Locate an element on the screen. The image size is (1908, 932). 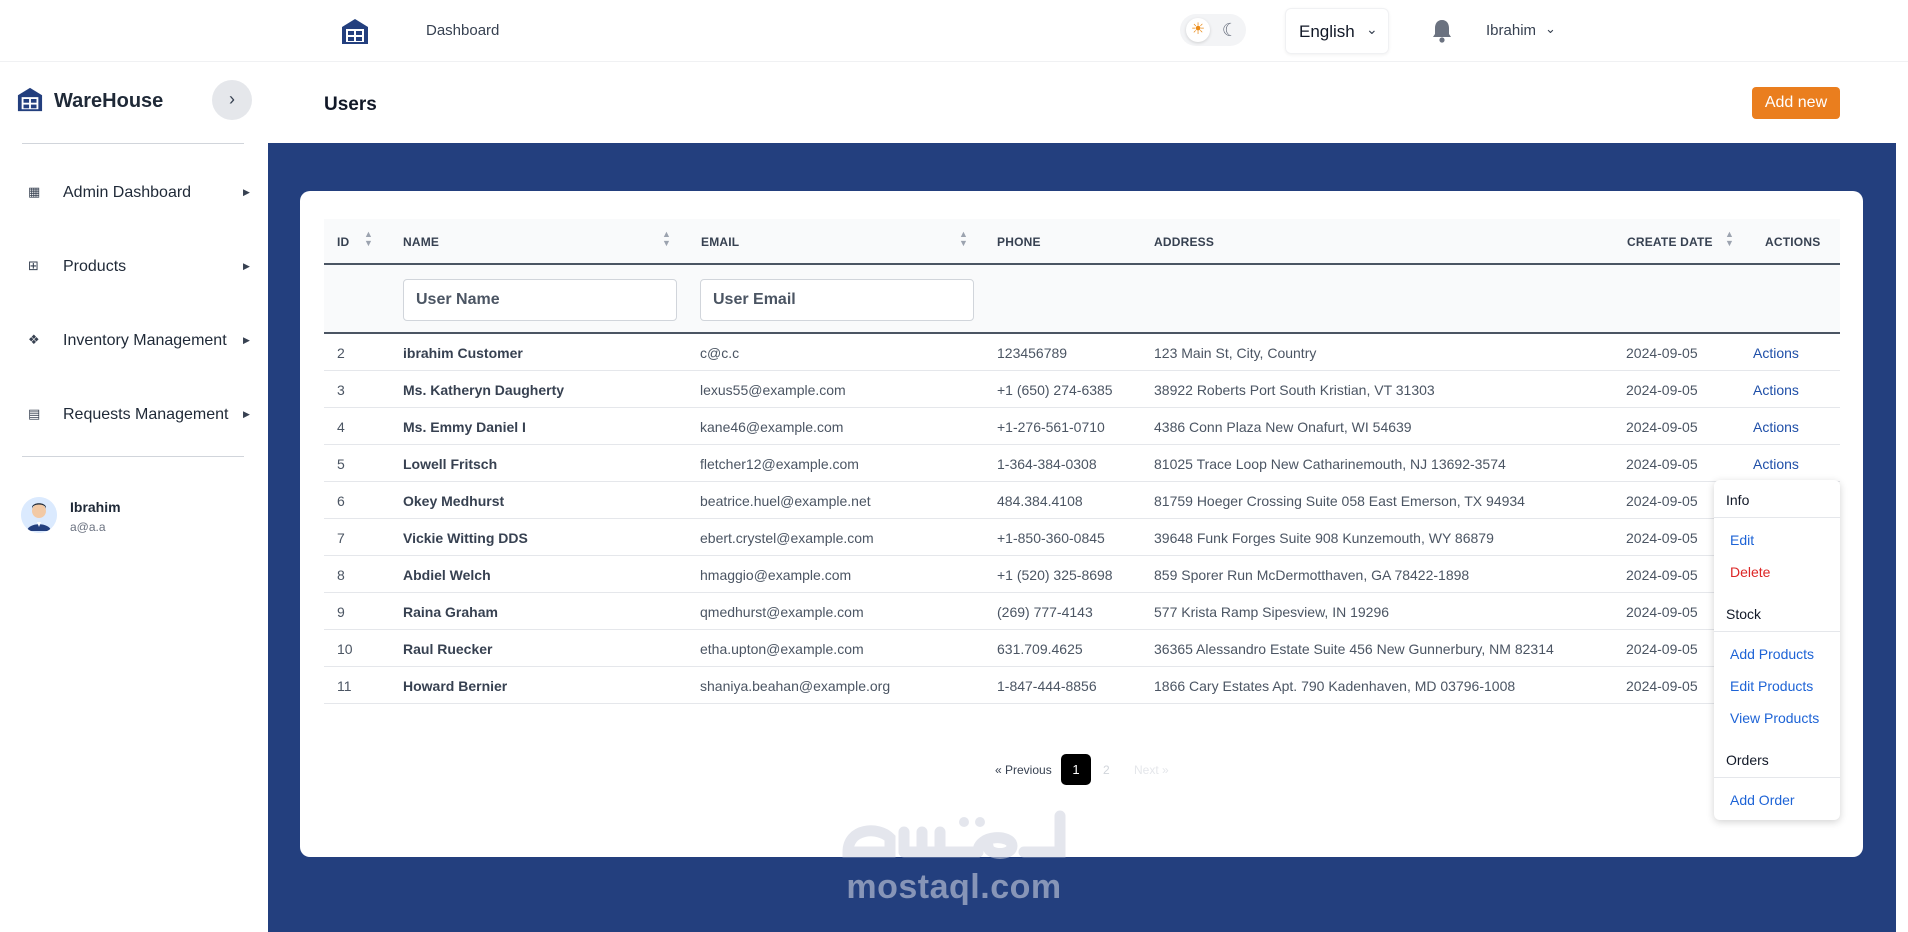
user-menu-label: Ibrahim is located at coordinates (1511, 30).